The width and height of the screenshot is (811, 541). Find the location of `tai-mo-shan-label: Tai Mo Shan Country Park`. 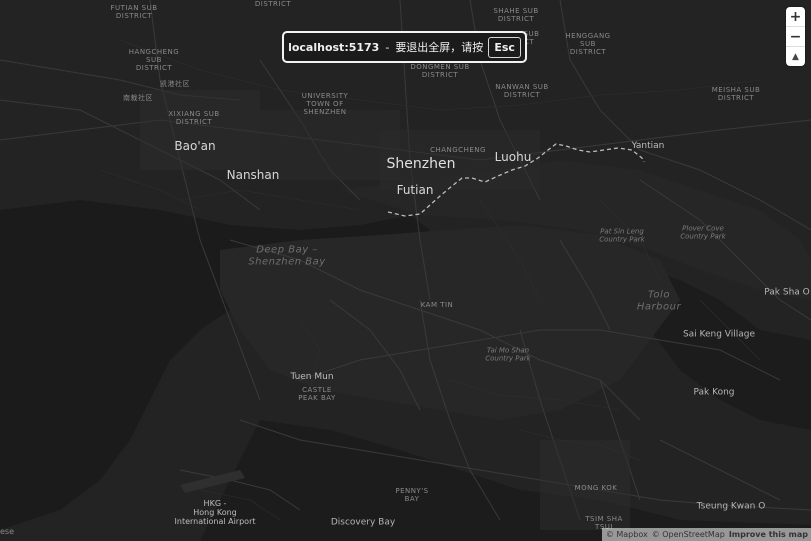

tai-mo-shan-label: Tai Mo Shan Country Park is located at coordinates (508, 354).